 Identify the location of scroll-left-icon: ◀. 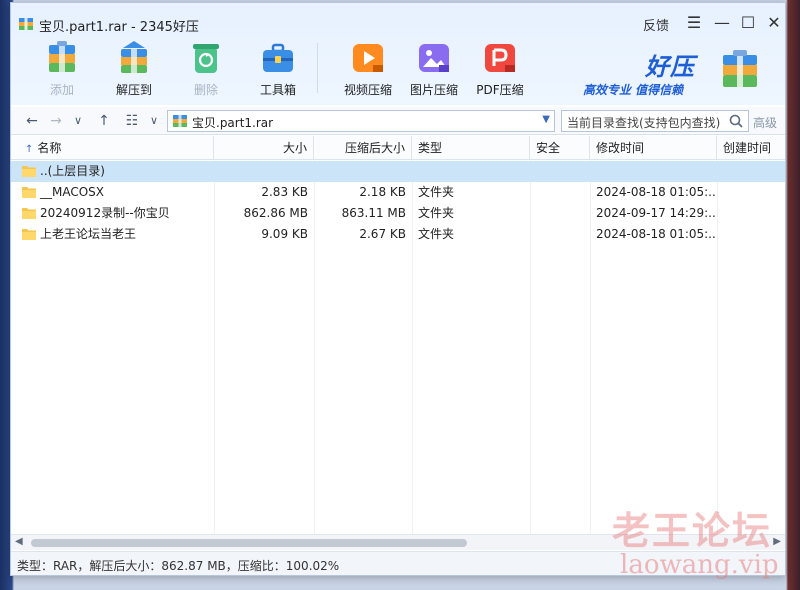
(19, 541).